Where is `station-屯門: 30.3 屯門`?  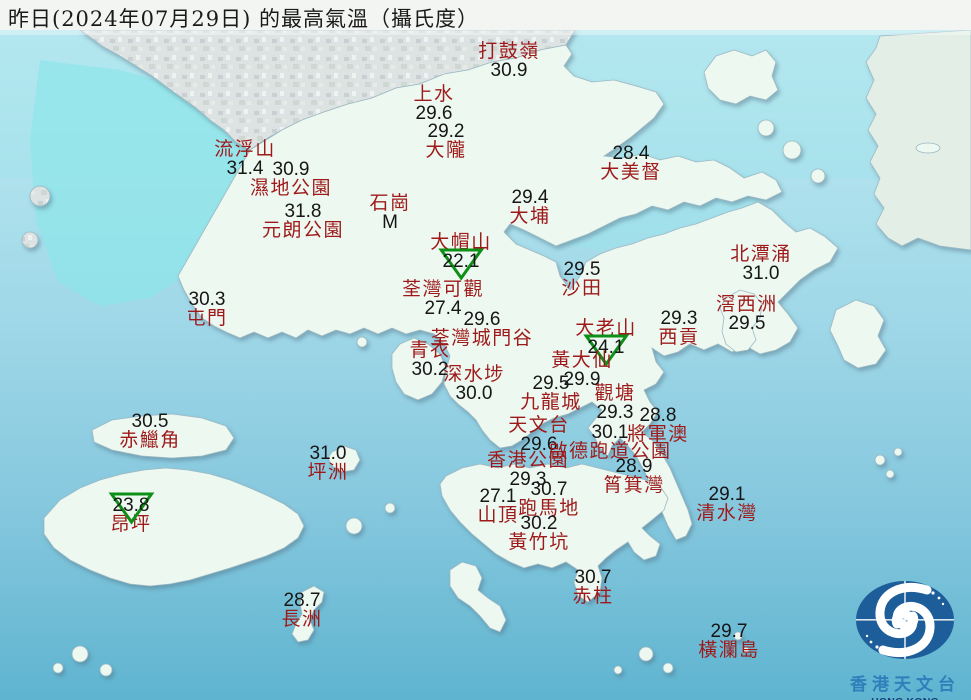
station-屯門: 30.3 屯門 is located at coordinates (206, 309).